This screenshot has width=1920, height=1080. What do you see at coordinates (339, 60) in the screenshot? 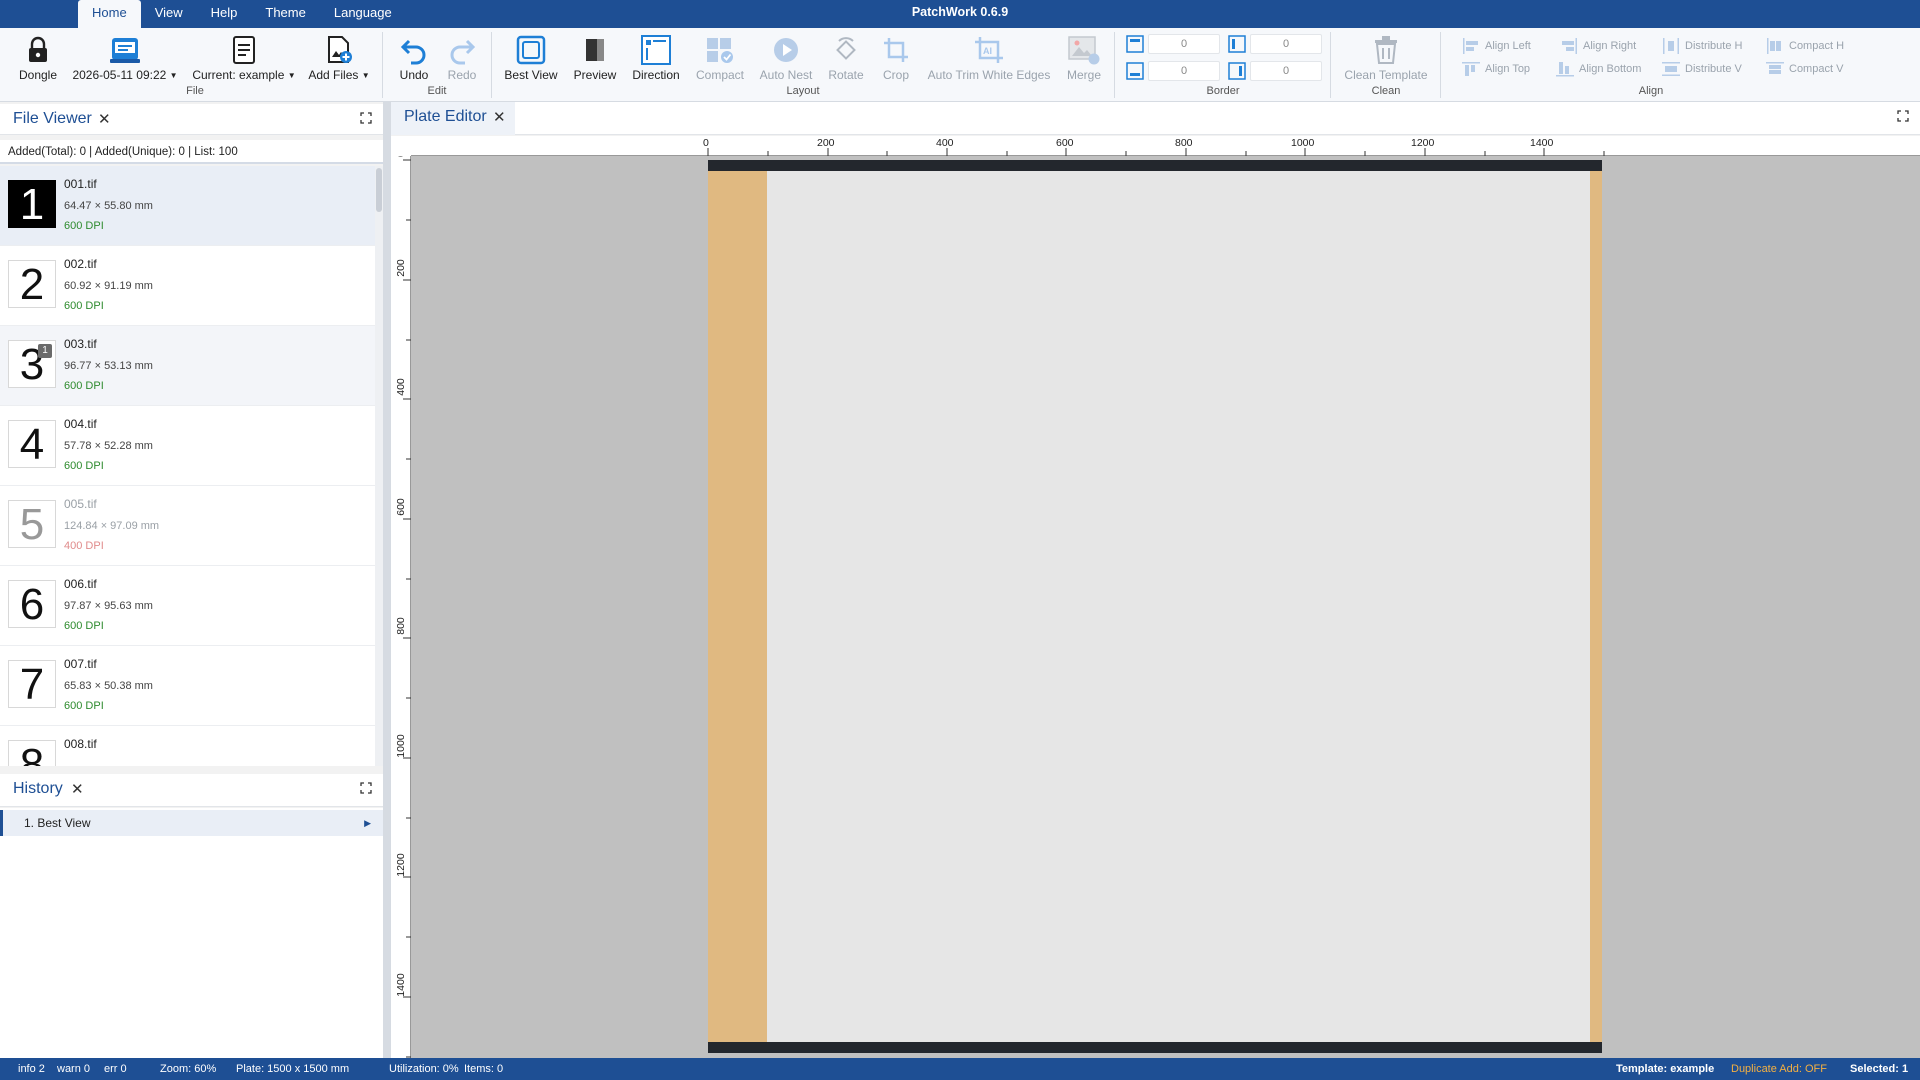
I see `add-files-button: Add Files ▼` at bounding box center [339, 60].